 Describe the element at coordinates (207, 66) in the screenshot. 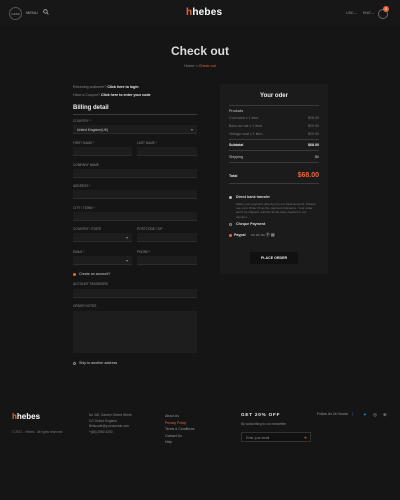

I see `breadcrumb-current: Check out` at that location.